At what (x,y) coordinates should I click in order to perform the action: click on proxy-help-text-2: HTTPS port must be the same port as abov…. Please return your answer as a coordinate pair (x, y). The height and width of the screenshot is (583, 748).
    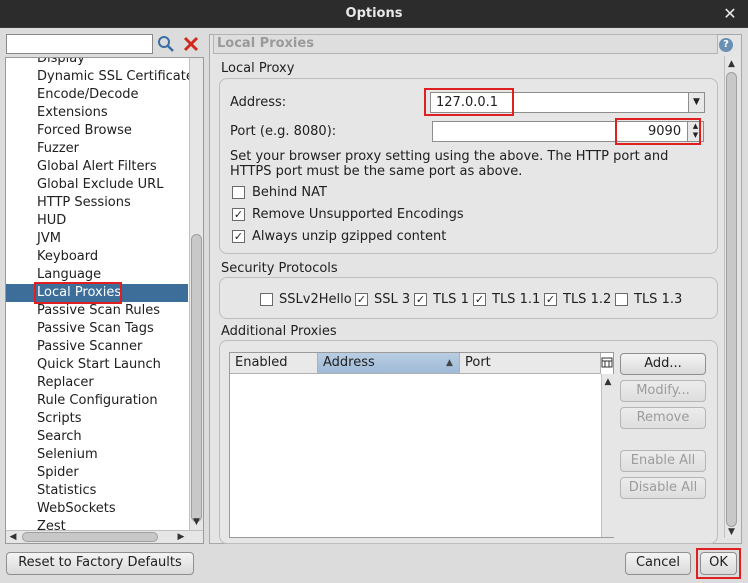
    Looking at the image, I should click on (376, 171).